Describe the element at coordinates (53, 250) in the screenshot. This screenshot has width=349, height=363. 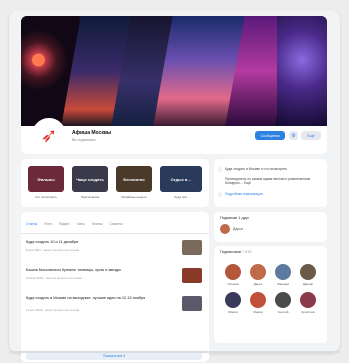
I see `post-meta: 8 дек 2023 · минута минуты на чтение` at that location.